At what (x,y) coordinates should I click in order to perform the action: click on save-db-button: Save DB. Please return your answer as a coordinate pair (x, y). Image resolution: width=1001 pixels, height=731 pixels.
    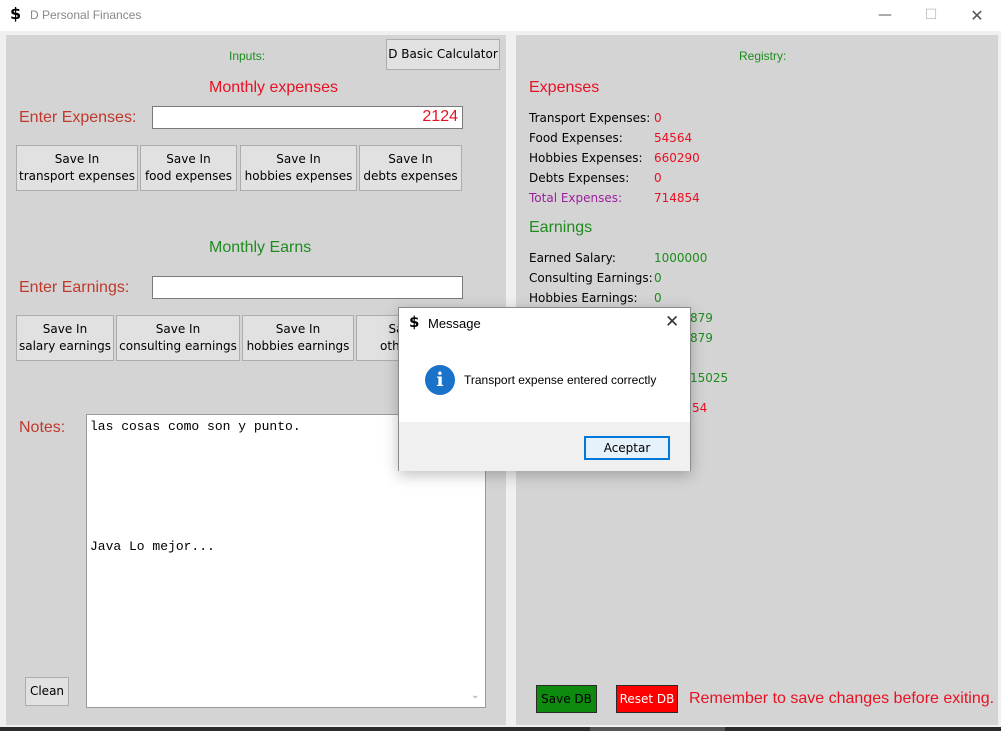
    Looking at the image, I should click on (566, 699).